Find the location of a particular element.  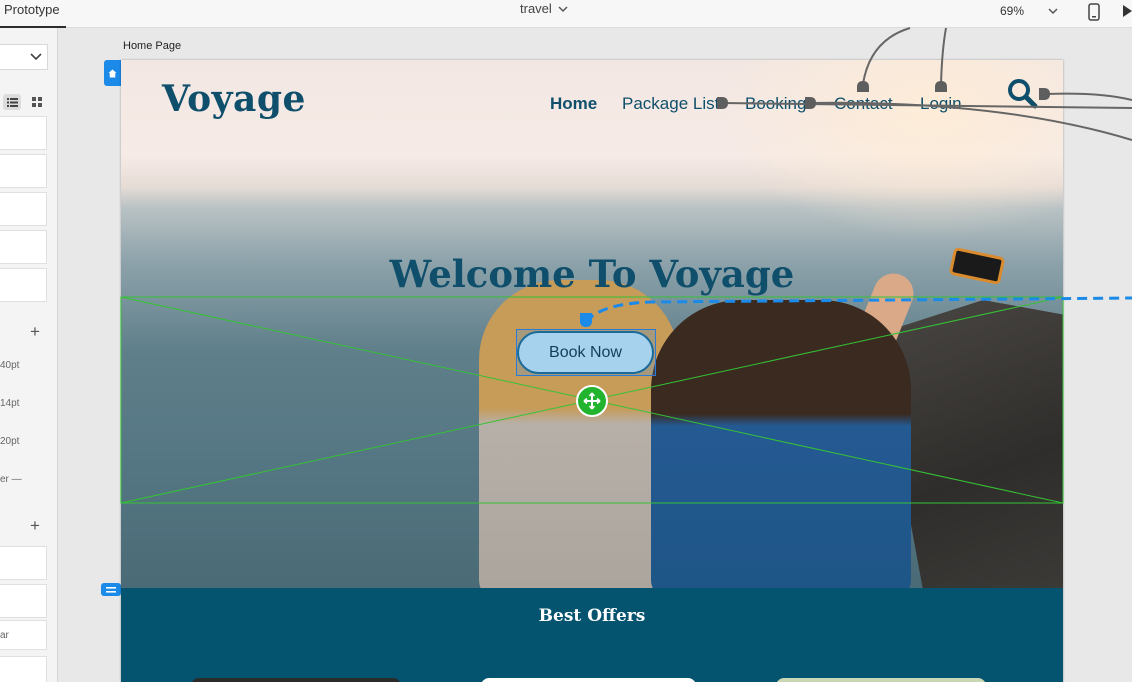

hero-title: Welcome To Voyage is located at coordinates (592, 274).